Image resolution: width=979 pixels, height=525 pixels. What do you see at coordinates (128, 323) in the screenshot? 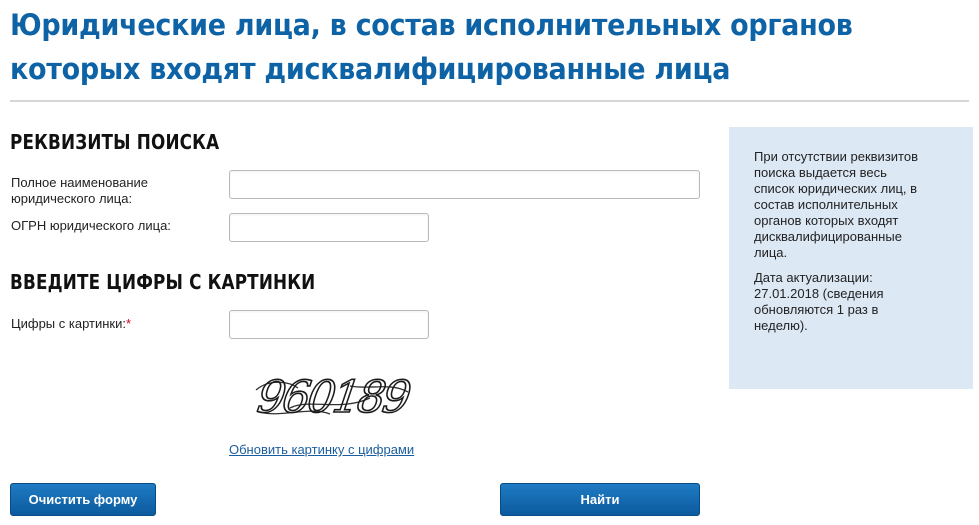
I see `required-mark: *` at bounding box center [128, 323].